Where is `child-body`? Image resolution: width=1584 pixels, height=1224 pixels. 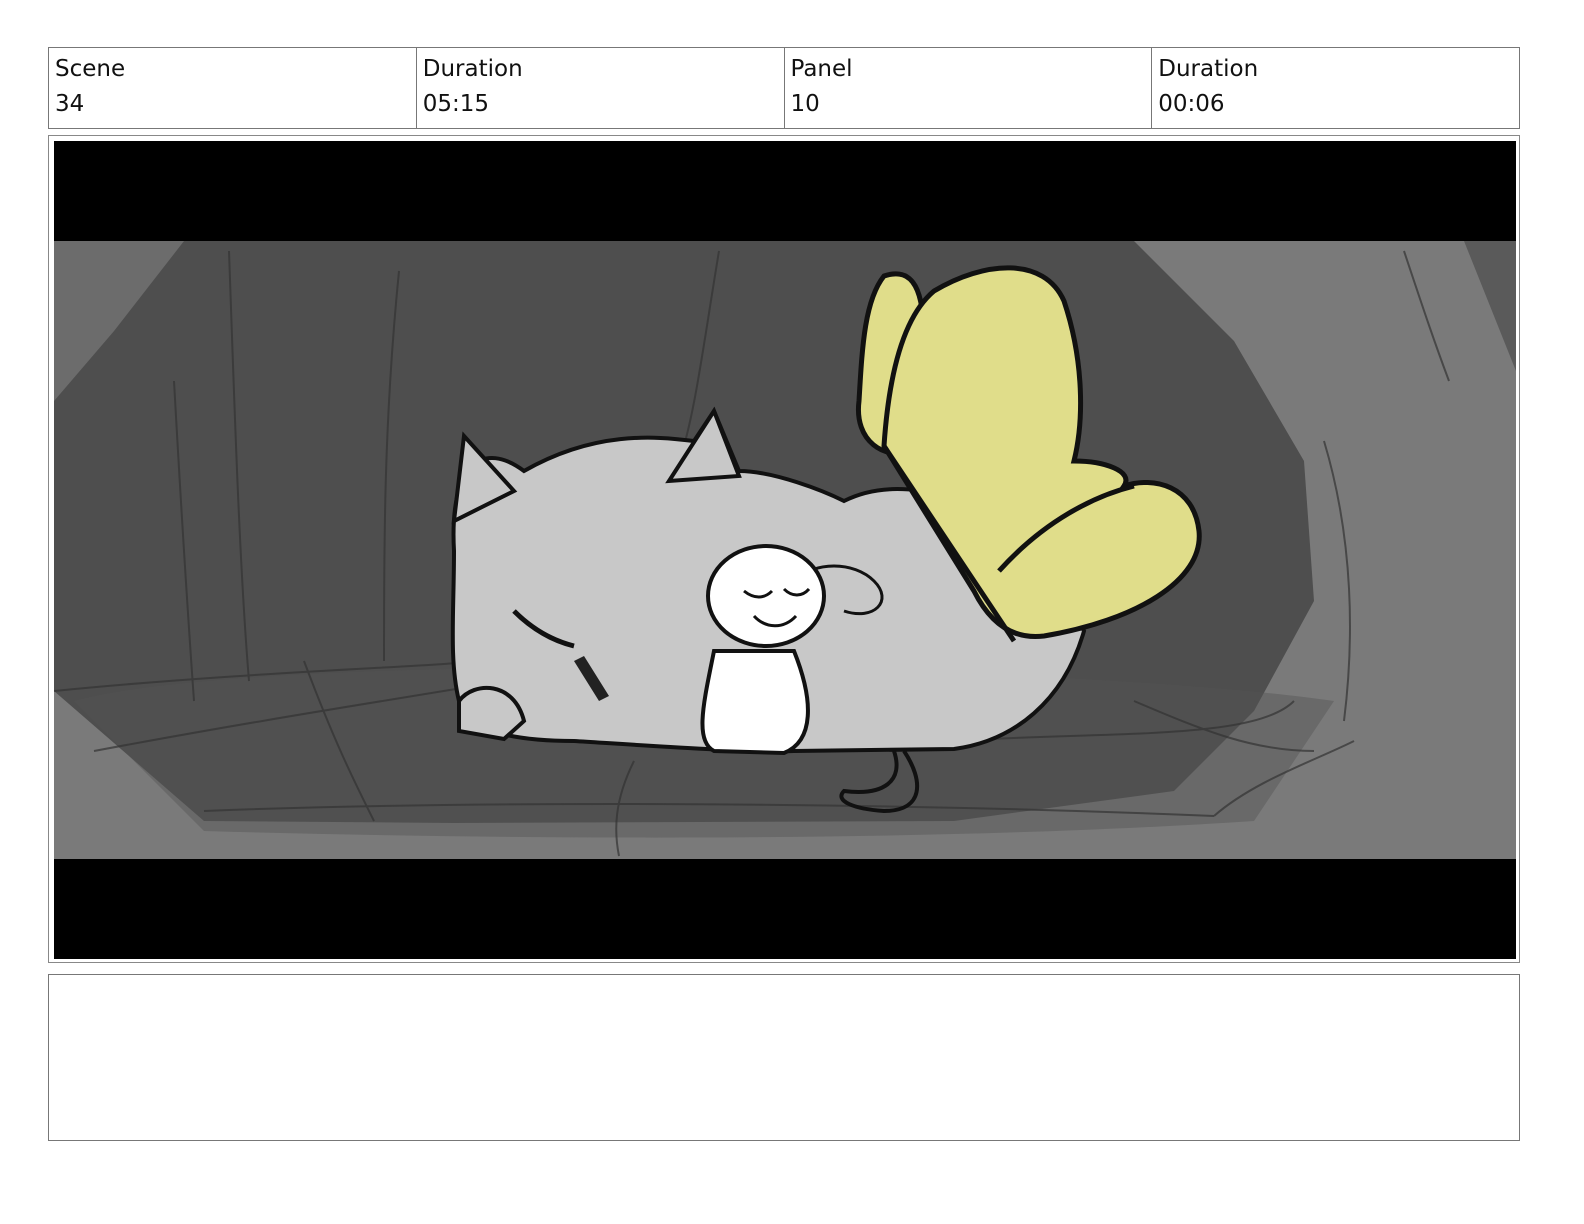 child-body is located at coordinates (755, 702).